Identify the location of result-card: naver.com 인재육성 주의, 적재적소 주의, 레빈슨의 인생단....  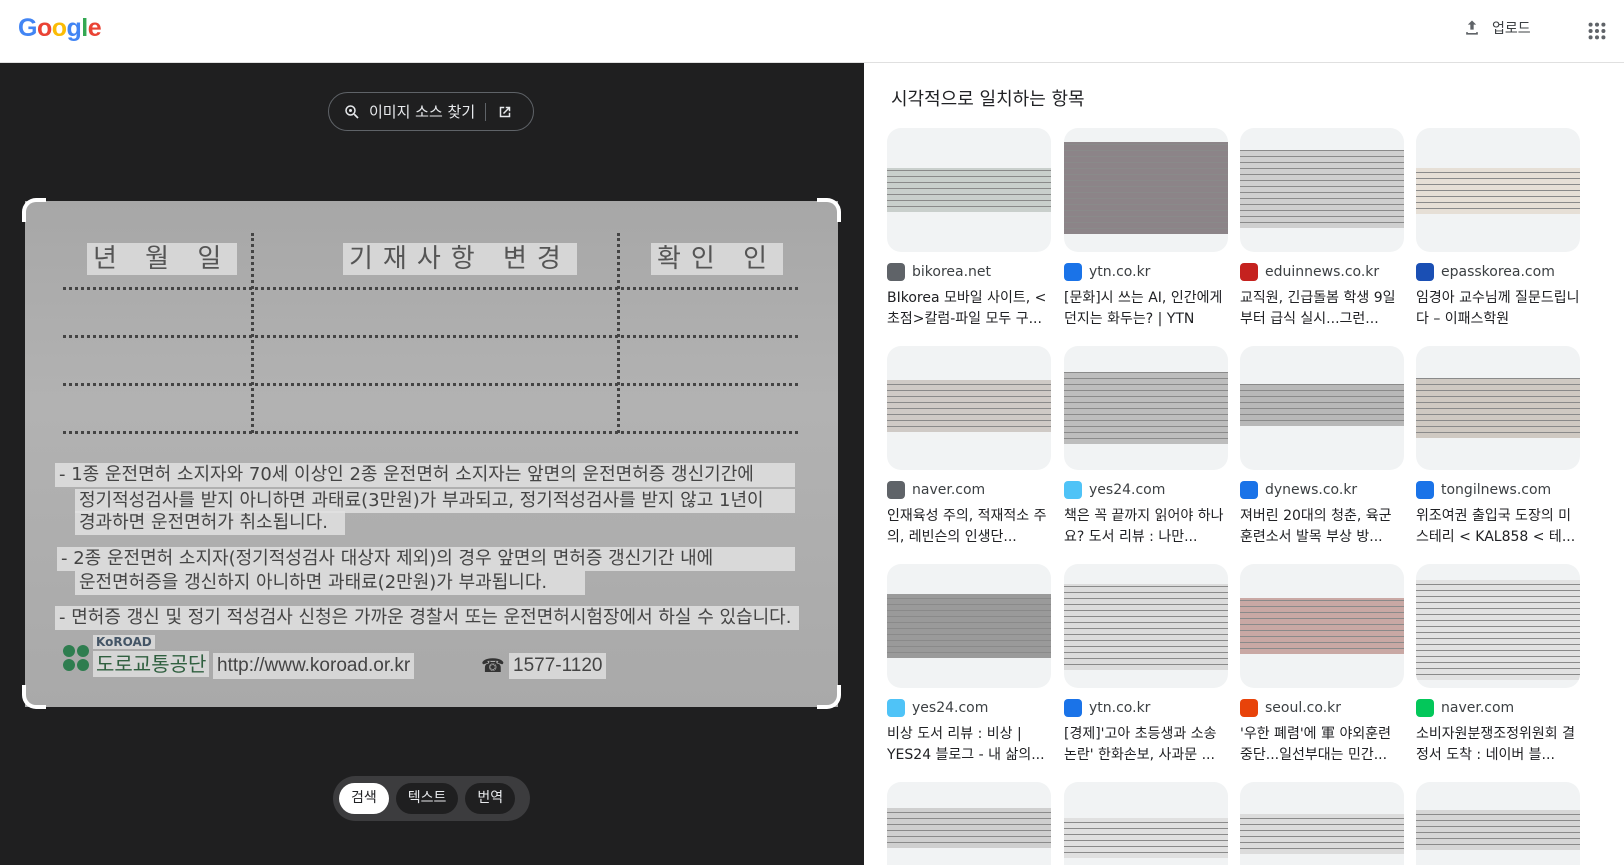
(969, 447).